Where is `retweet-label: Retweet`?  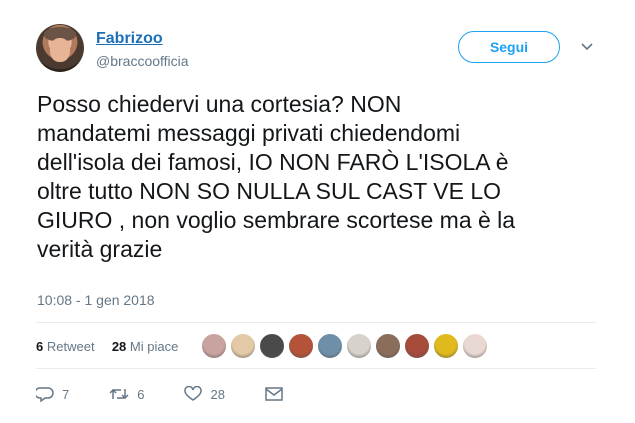 retweet-label: Retweet is located at coordinates (71, 346).